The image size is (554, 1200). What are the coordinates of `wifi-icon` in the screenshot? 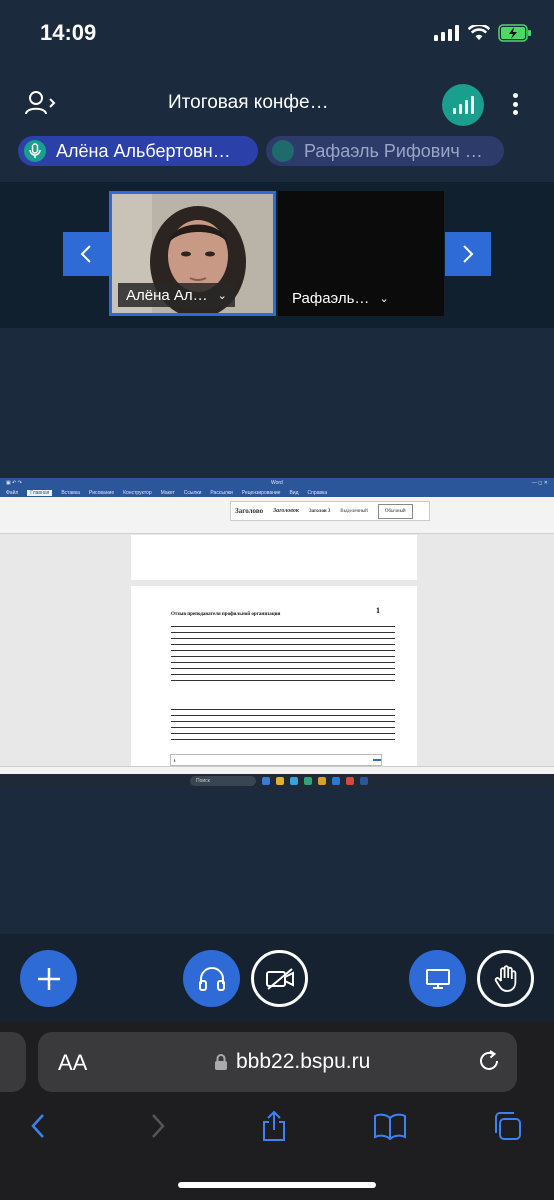 It's located at (479, 32).